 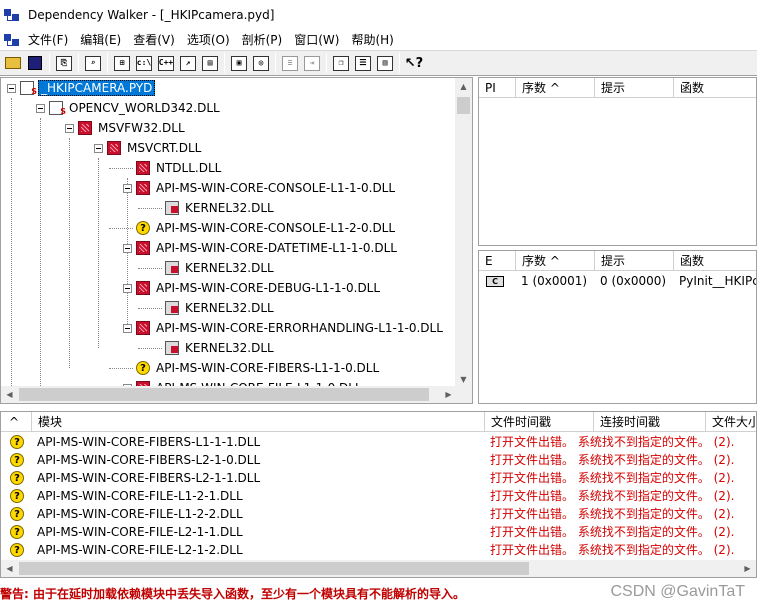 I want to click on tree-node: MSVCRT.DLL, so click(x=148, y=148).